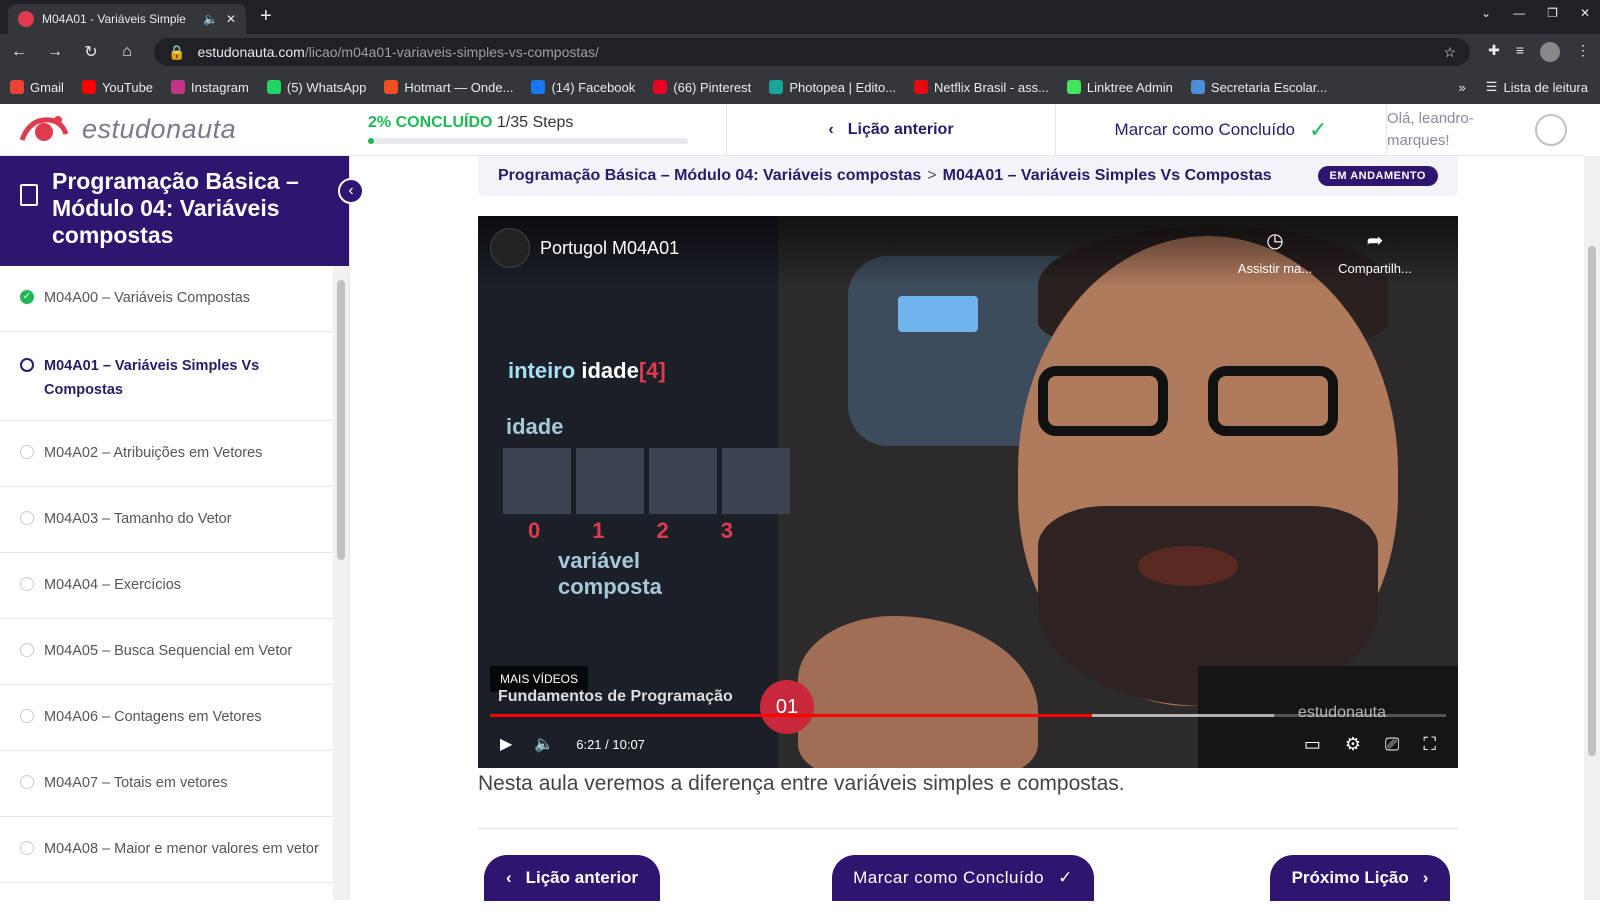 The height and width of the screenshot is (915, 1600). I want to click on sidebar-lesson-item: M04A07 – Totais em vetores, so click(167, 784).